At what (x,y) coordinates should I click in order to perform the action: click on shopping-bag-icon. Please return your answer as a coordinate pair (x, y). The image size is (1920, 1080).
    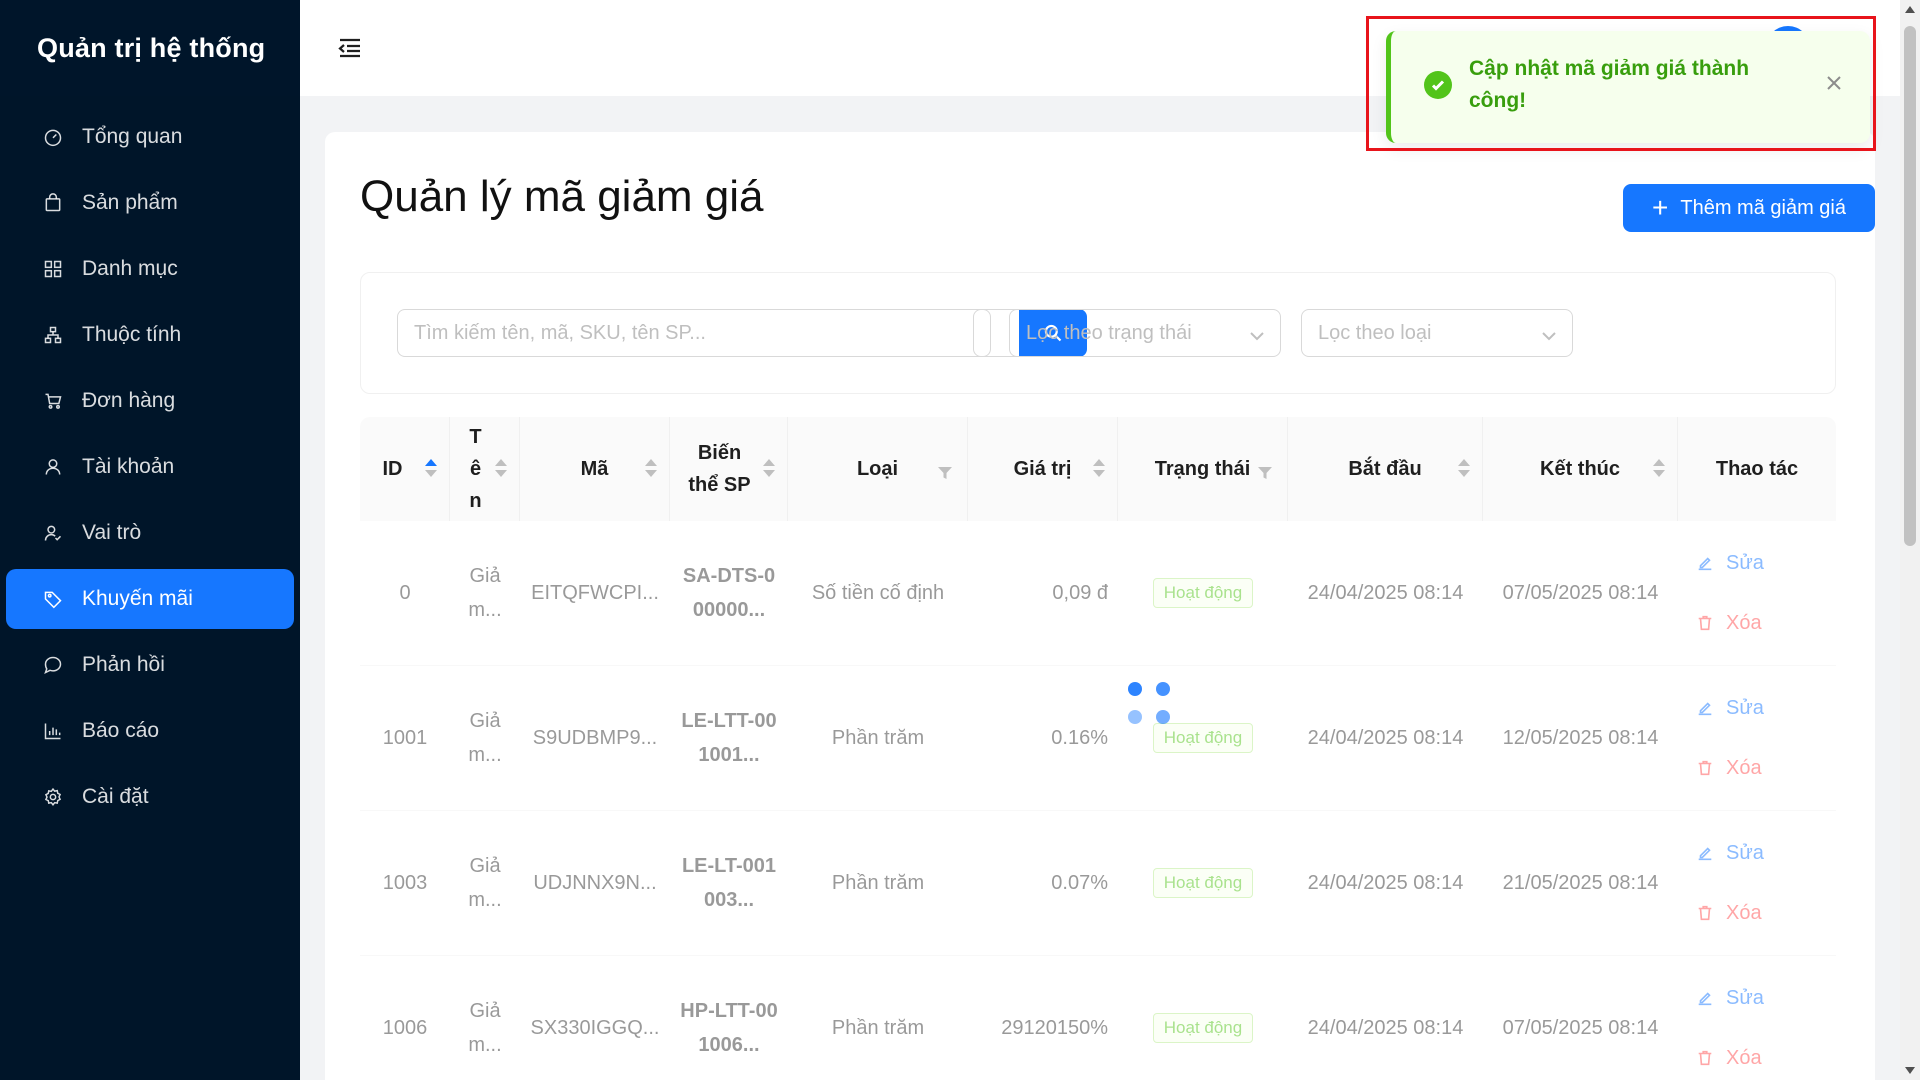
    Looking at the image, I should click on (53, 203).